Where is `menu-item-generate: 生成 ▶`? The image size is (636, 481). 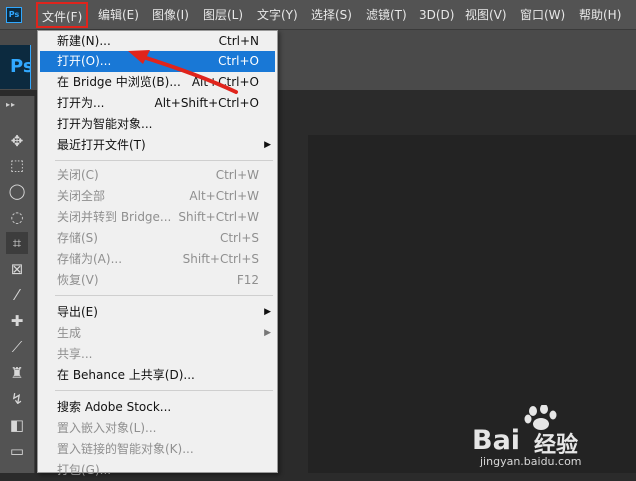 menu-item-generate: 生成 ▶ is located at coordinates (157, 333).